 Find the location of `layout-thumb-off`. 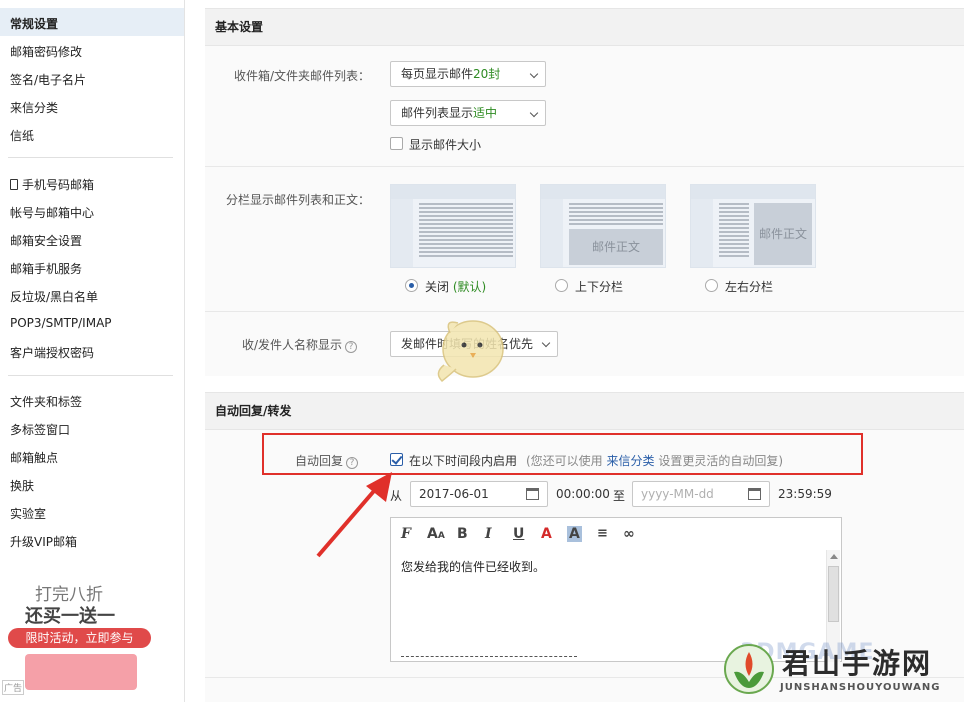

layout-thumb-off is located at coordinates (453, 226).